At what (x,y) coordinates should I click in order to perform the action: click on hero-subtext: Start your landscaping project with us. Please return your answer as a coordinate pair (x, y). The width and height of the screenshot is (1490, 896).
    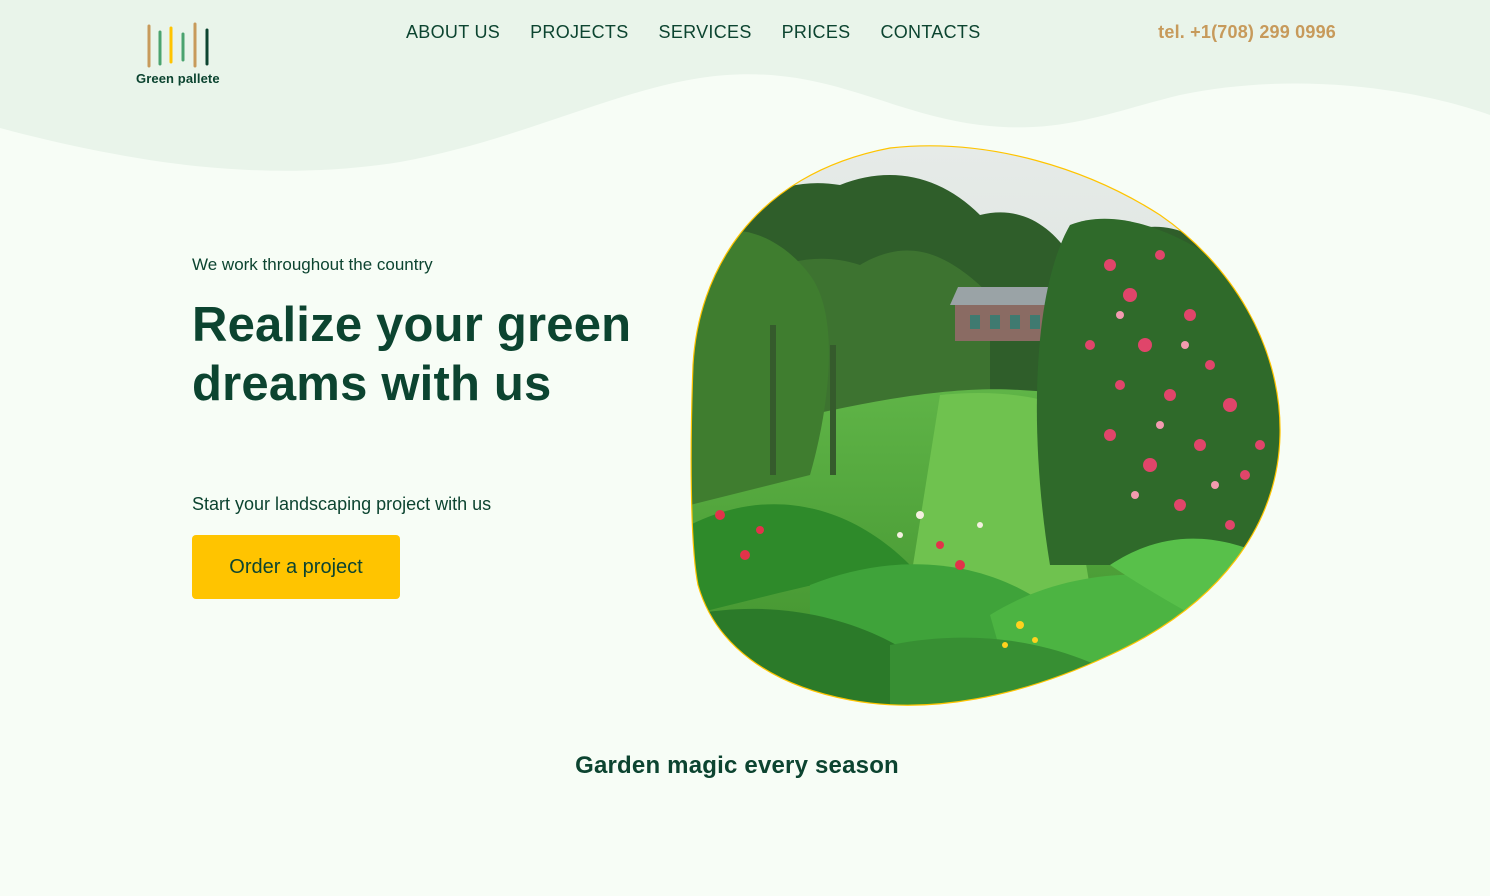
    Looking at the image, I should click on (342, 504).